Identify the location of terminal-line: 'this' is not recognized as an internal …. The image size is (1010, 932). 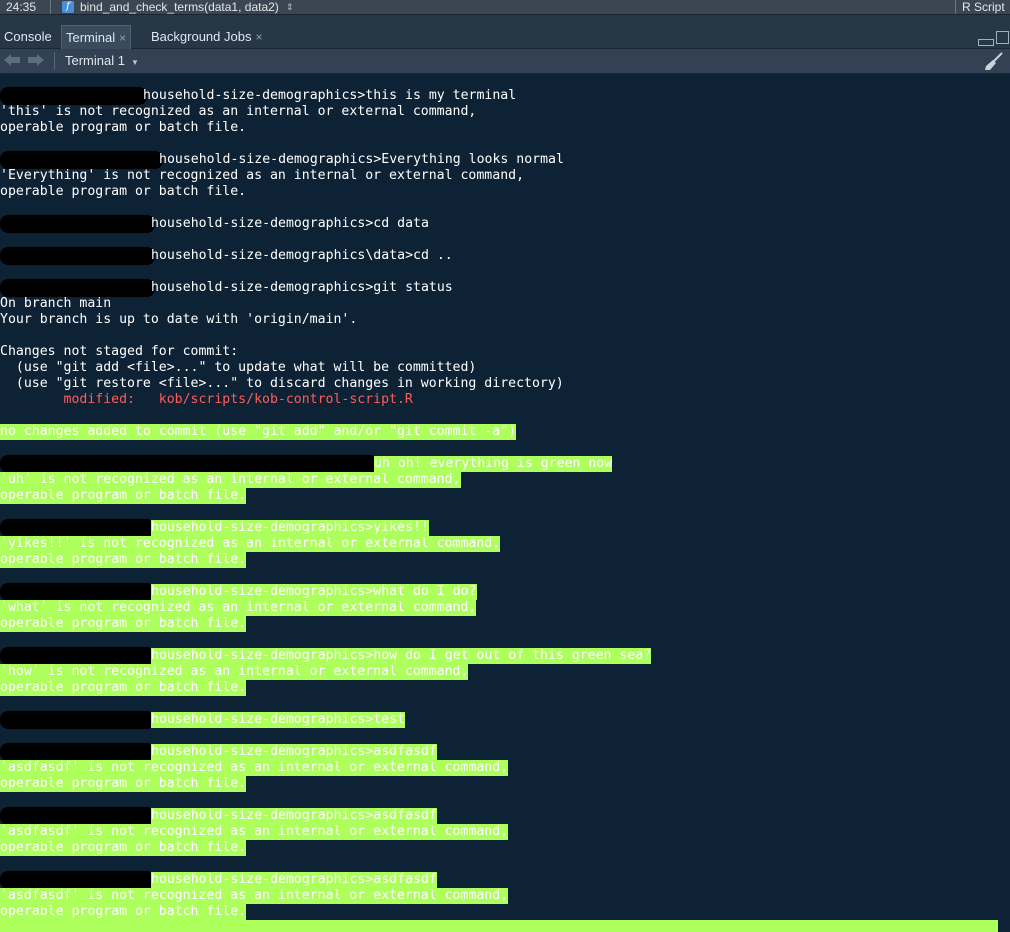
(238, 111).